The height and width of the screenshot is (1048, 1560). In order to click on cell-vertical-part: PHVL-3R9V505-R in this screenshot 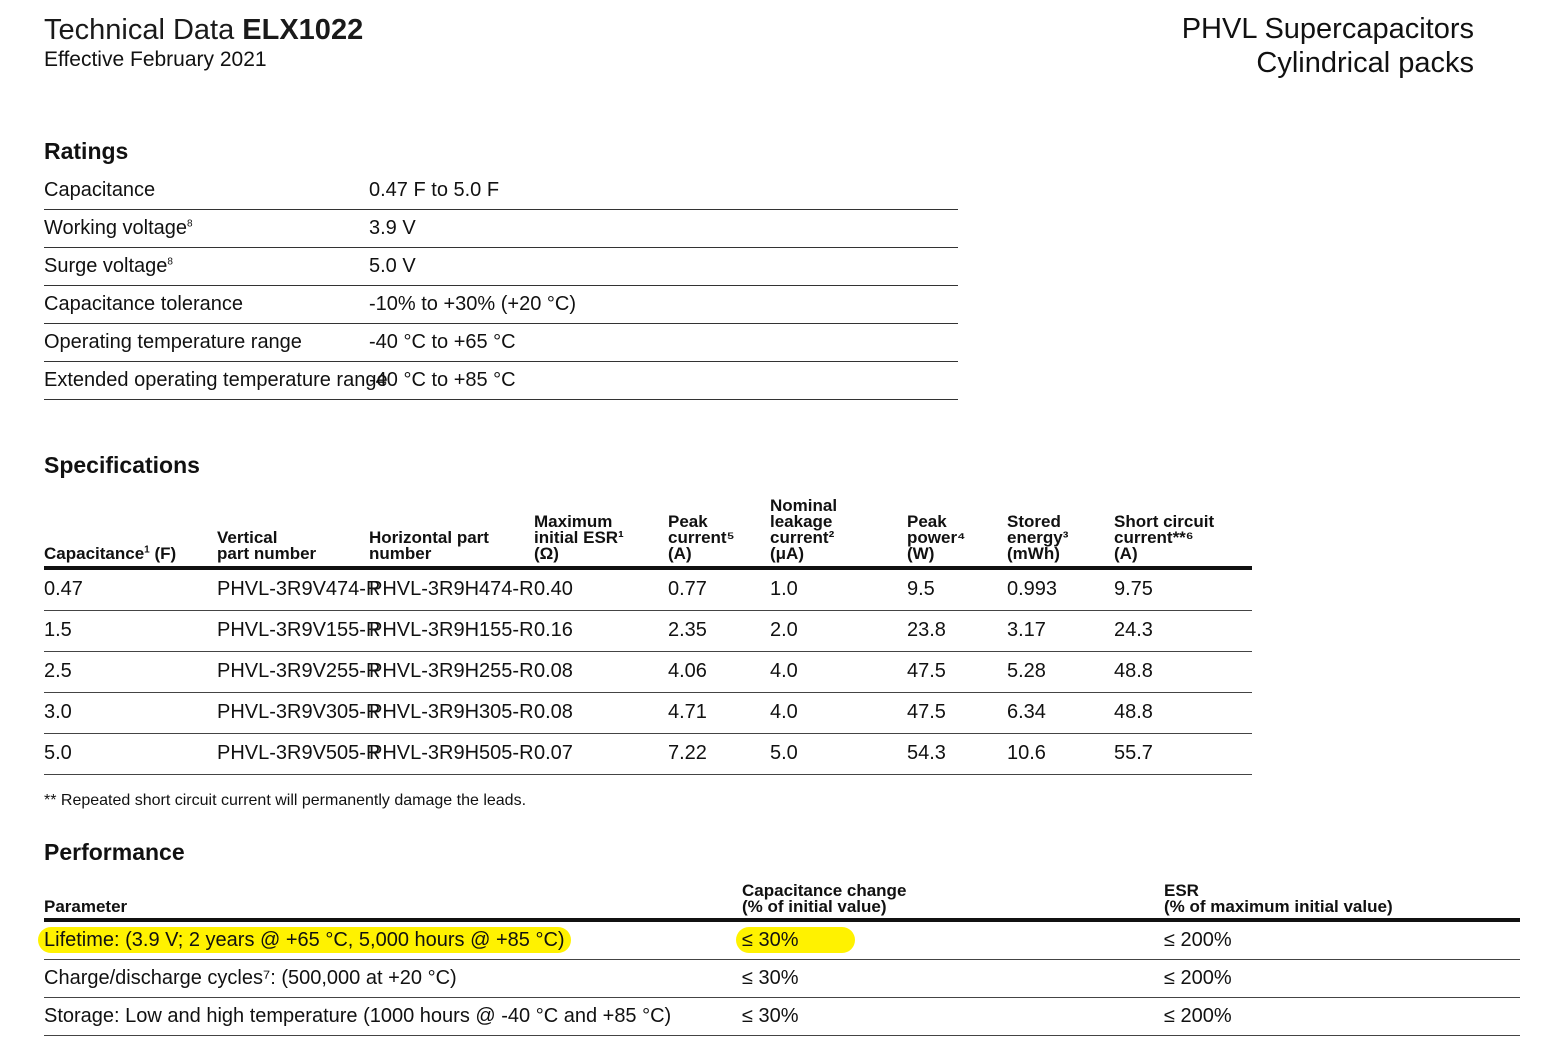, I will do `click(299, 753)`.